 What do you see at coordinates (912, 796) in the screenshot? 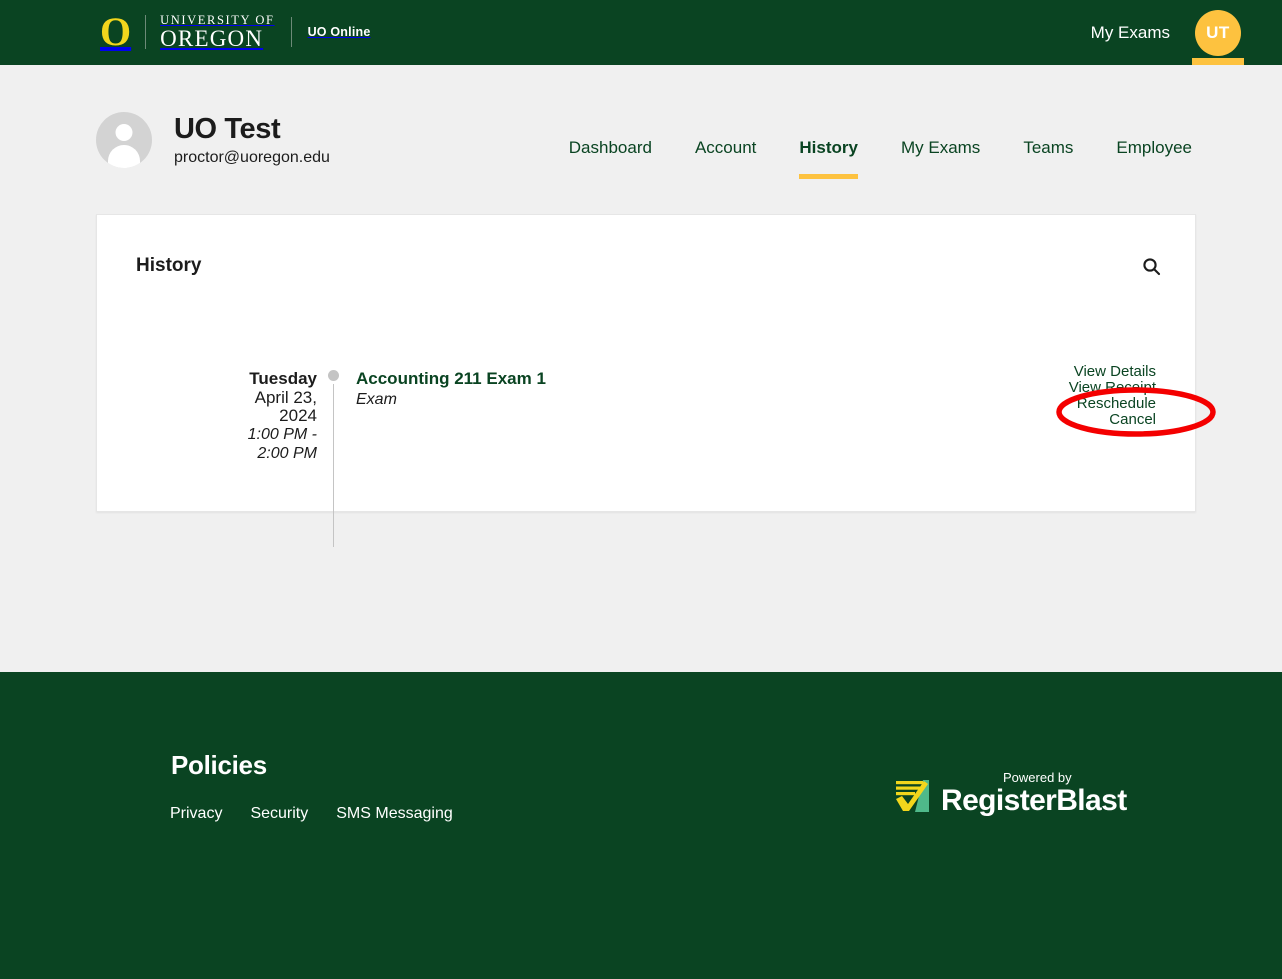
I see `registerblast-icon` at bounding box center [912, 796].